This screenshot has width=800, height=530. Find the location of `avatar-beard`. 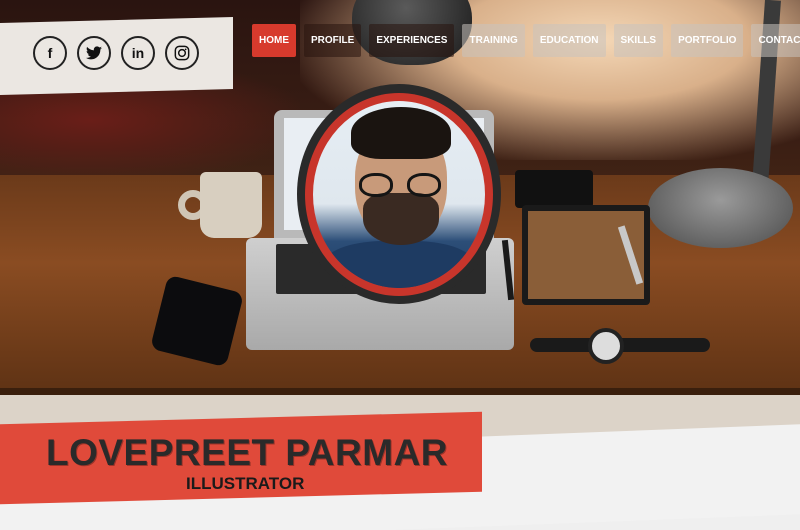

avatar-beard is located at coordinates (401, 219).